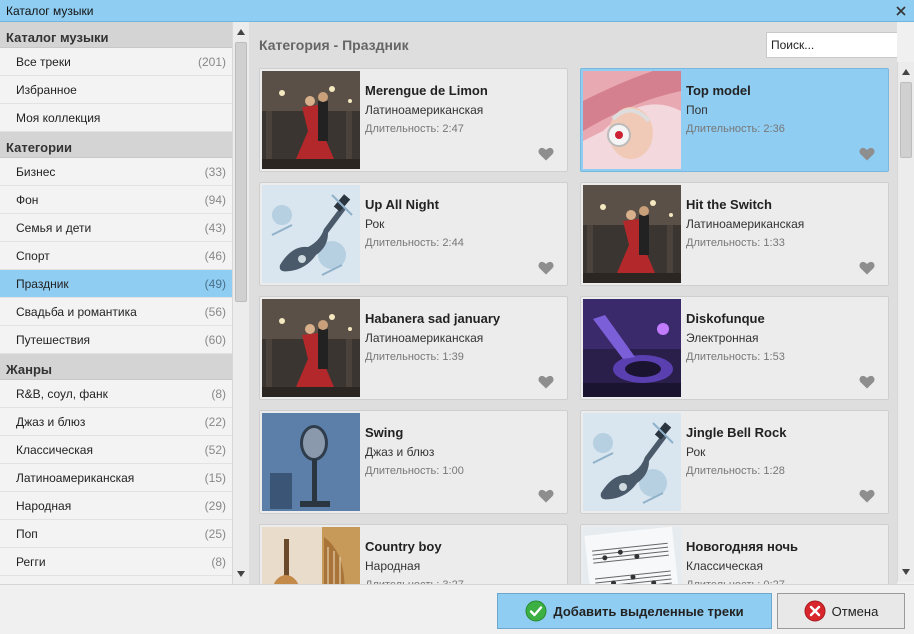  Describe the element at coordinates (735, 129) in the screenshot. I see `track-duration: Длительность: 2:36` at that location.